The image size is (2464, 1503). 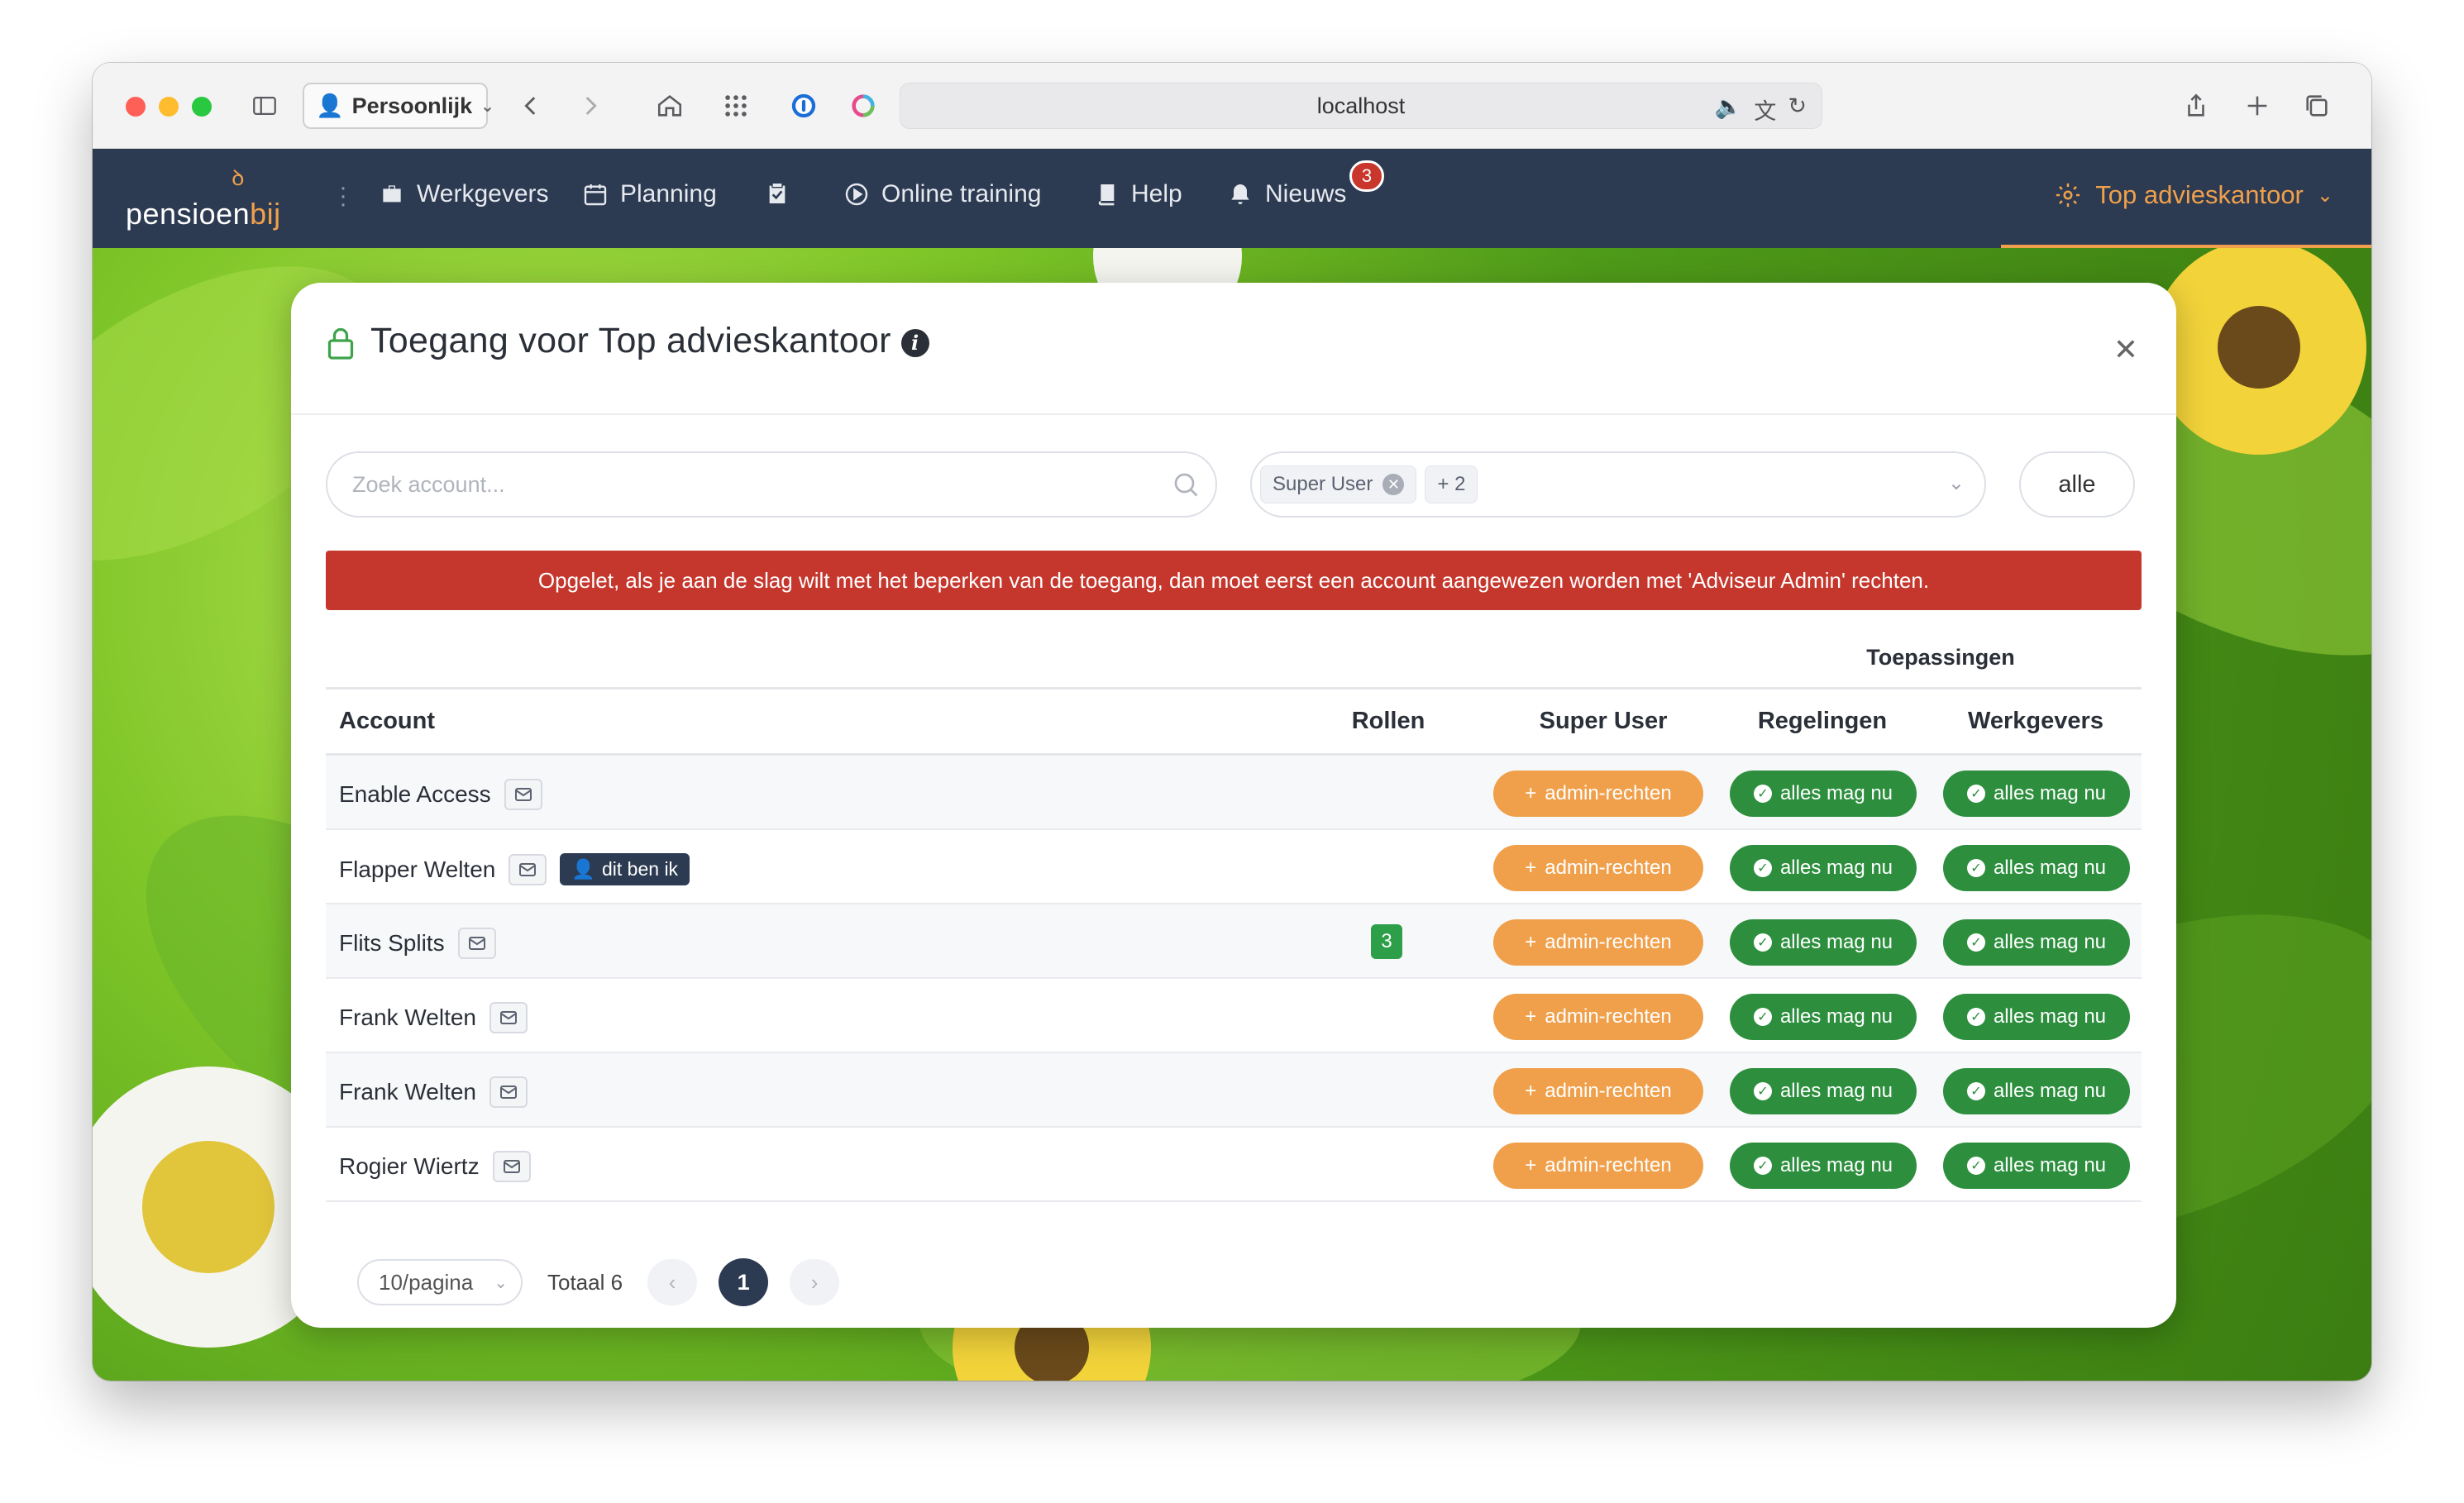 I want to click on role-count-badge: 3, so click(x=1386, y=941).